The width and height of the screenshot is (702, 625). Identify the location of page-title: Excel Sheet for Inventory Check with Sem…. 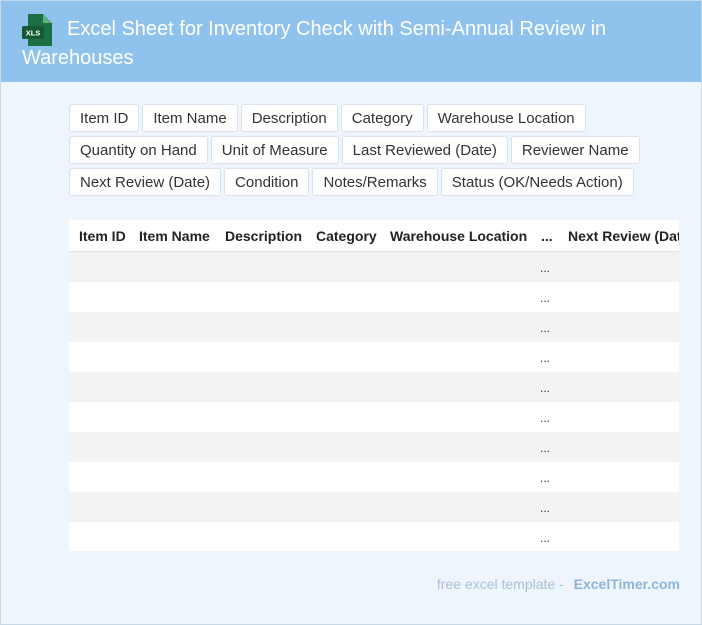
(314, 43).